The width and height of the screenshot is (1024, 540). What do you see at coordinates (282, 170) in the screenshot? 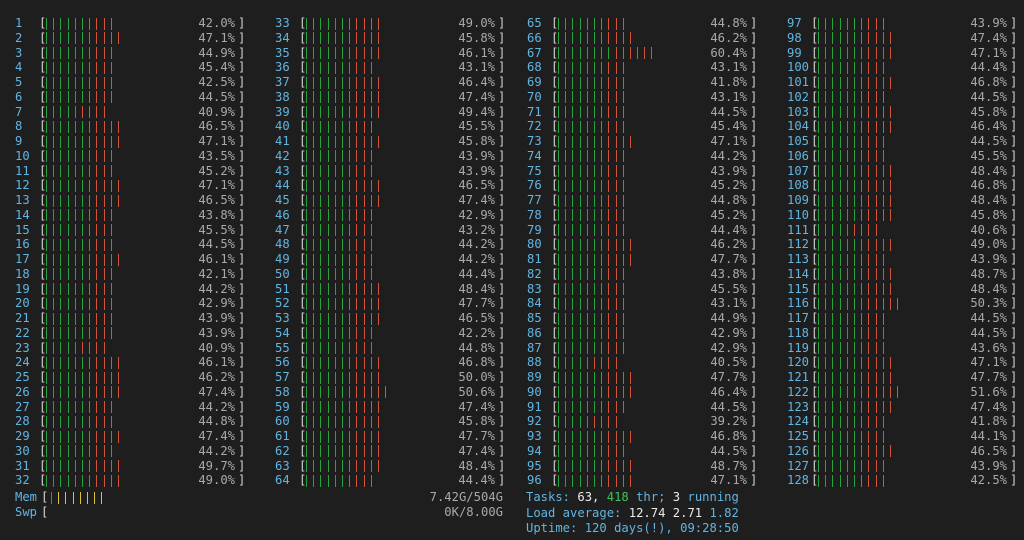
I see `cpu-number: 43` at bounding box center [282, 170].